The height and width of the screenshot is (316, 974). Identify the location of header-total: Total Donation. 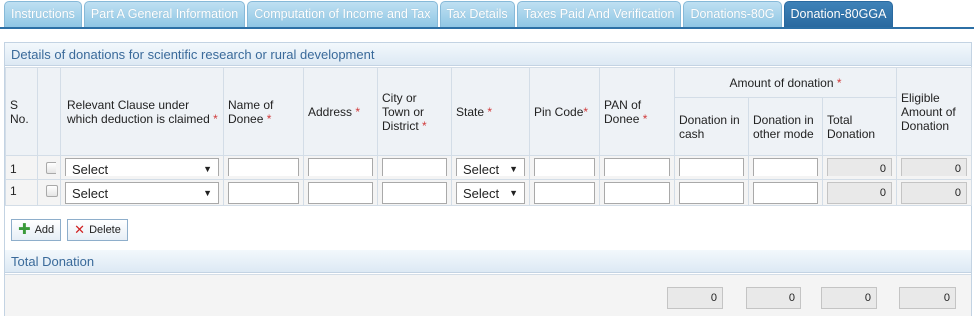
(859, 126).